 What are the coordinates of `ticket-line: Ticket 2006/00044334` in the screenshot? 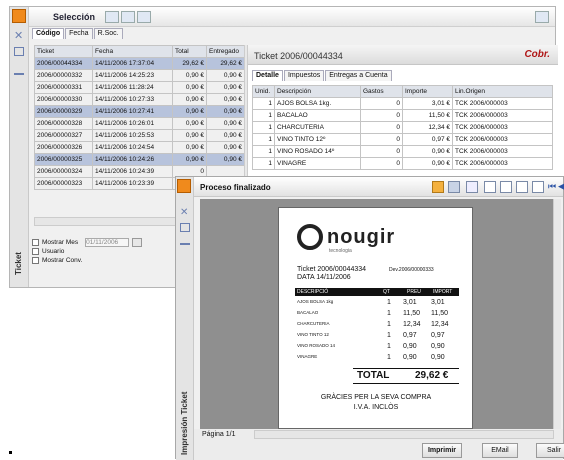 It's located at (332, 269).